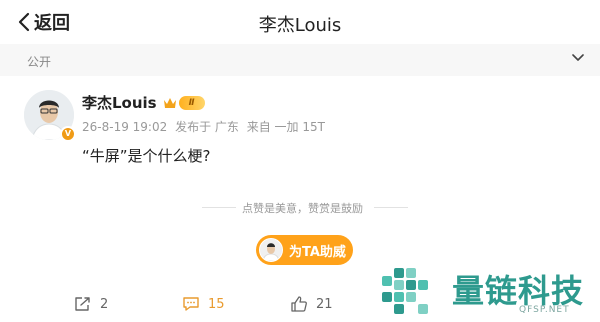  Describe the element at coordinates (169, 102) in the screenshot. I see `crown-icon` at that location.